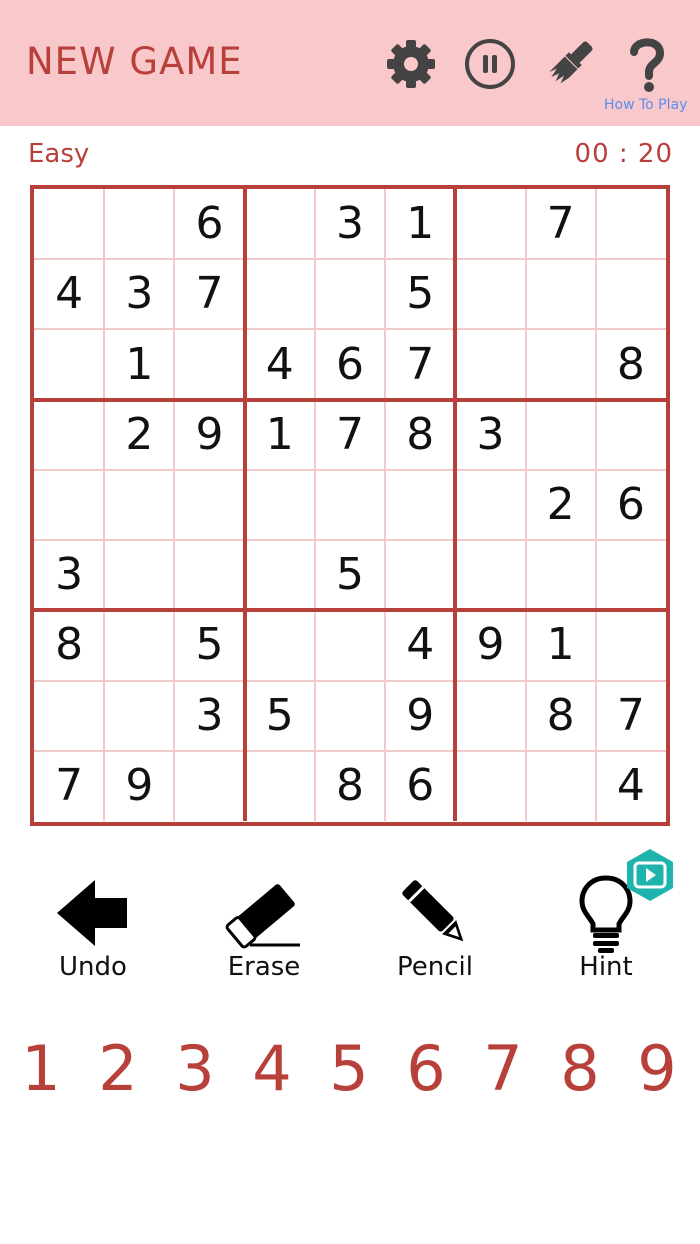 This screenshot has width=700, height=1244. Describe the element at coordinates (435, 913) in the screenshot. I see `pencil-icon` at that location.